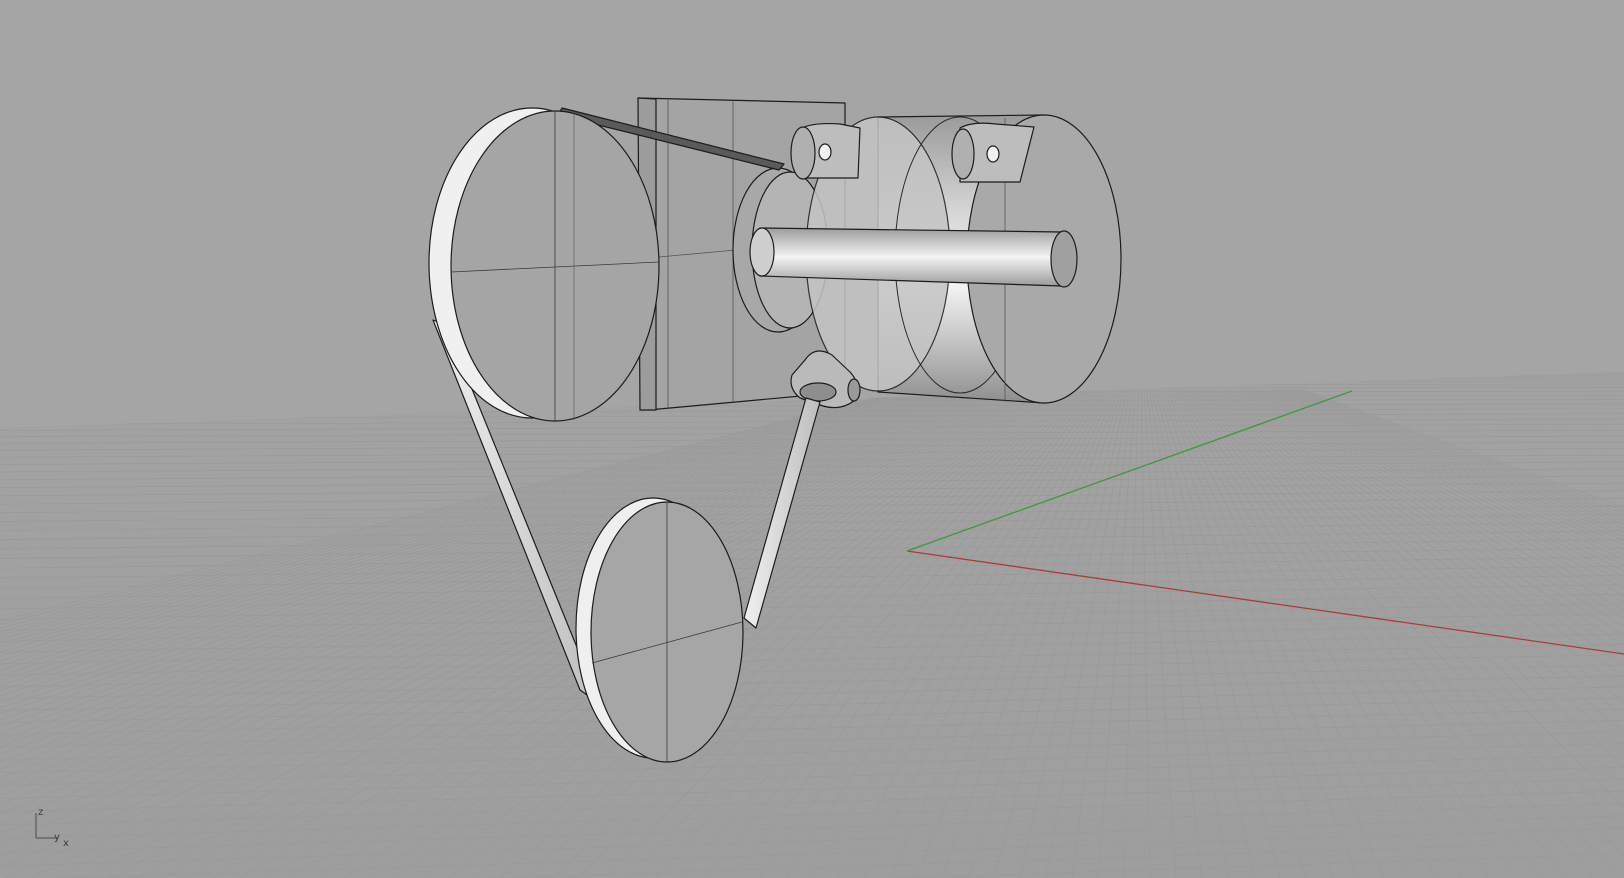  What do you see at coordinates (66, 843) in the screenshot?
I see `axis-x-label: x` at bounding box center [66, 843].